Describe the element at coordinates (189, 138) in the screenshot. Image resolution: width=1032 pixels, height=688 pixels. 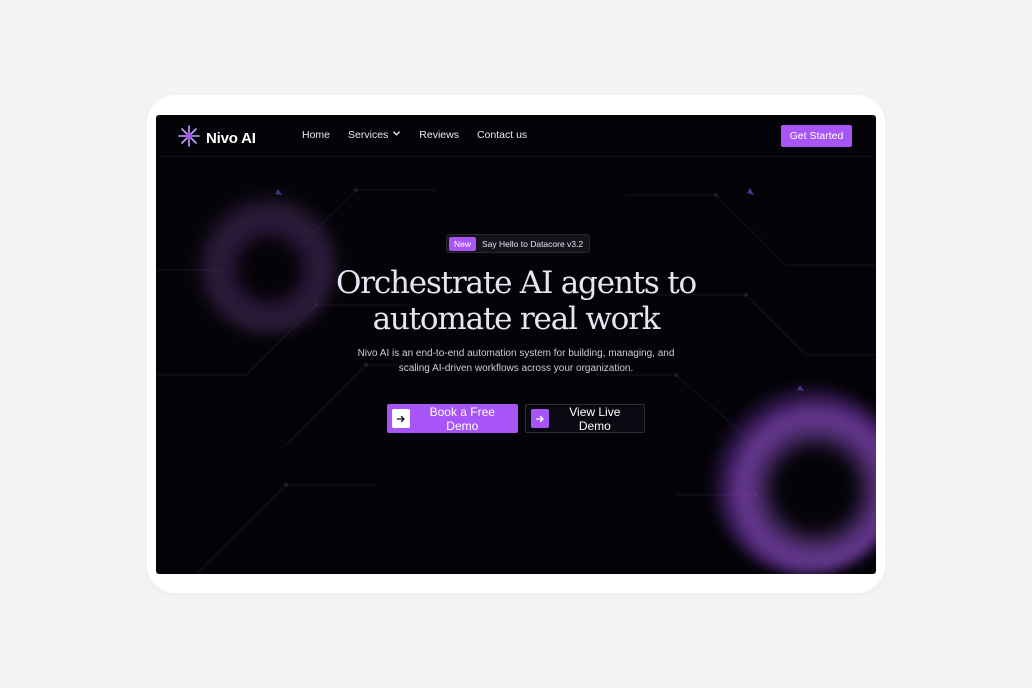
I see `sparkle-logo-icon` at that location.